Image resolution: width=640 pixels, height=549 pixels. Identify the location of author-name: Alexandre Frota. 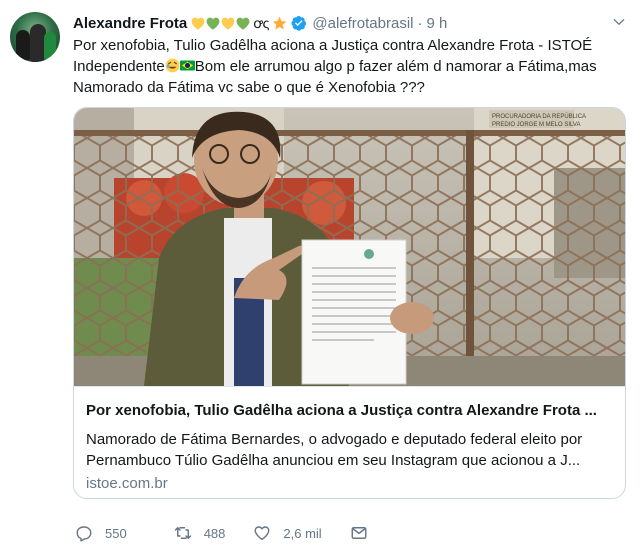
(130, 23).